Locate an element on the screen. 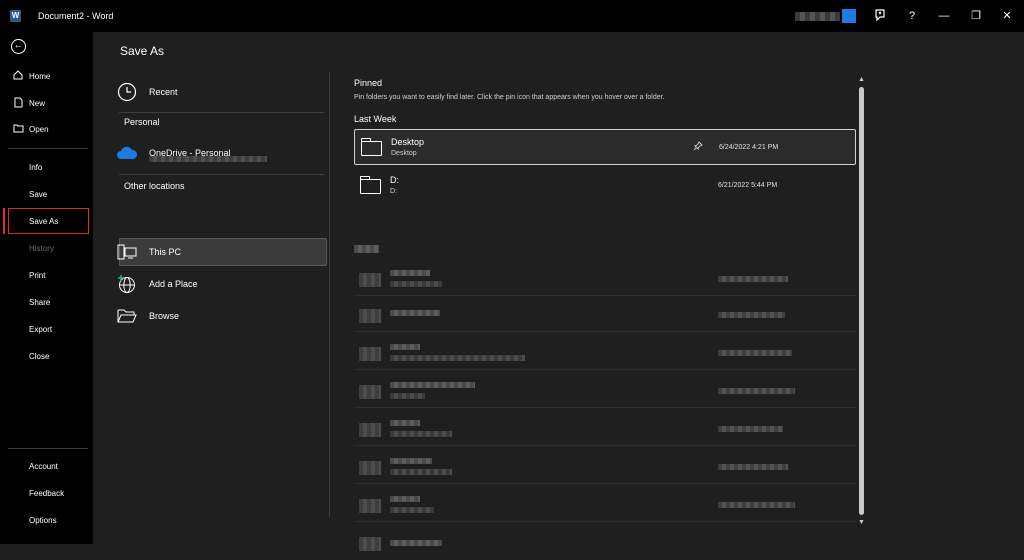  folder-date: 6/21/2022 5:44 PM is located at coordinates (748, 185).